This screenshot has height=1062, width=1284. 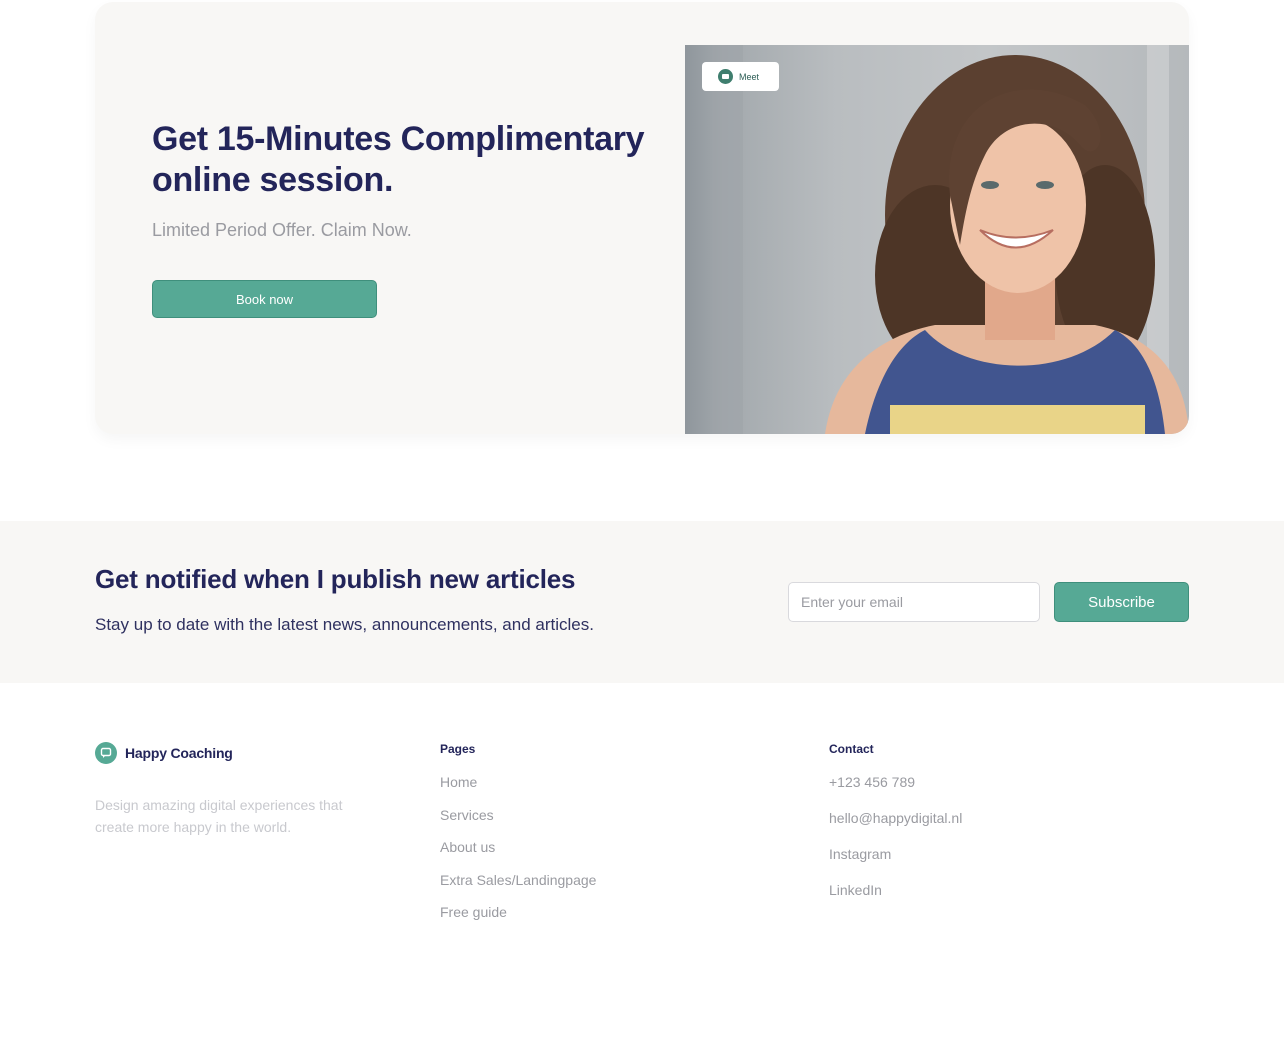 I want to click on coach-photo: Meet, so click(x=937, y=239).